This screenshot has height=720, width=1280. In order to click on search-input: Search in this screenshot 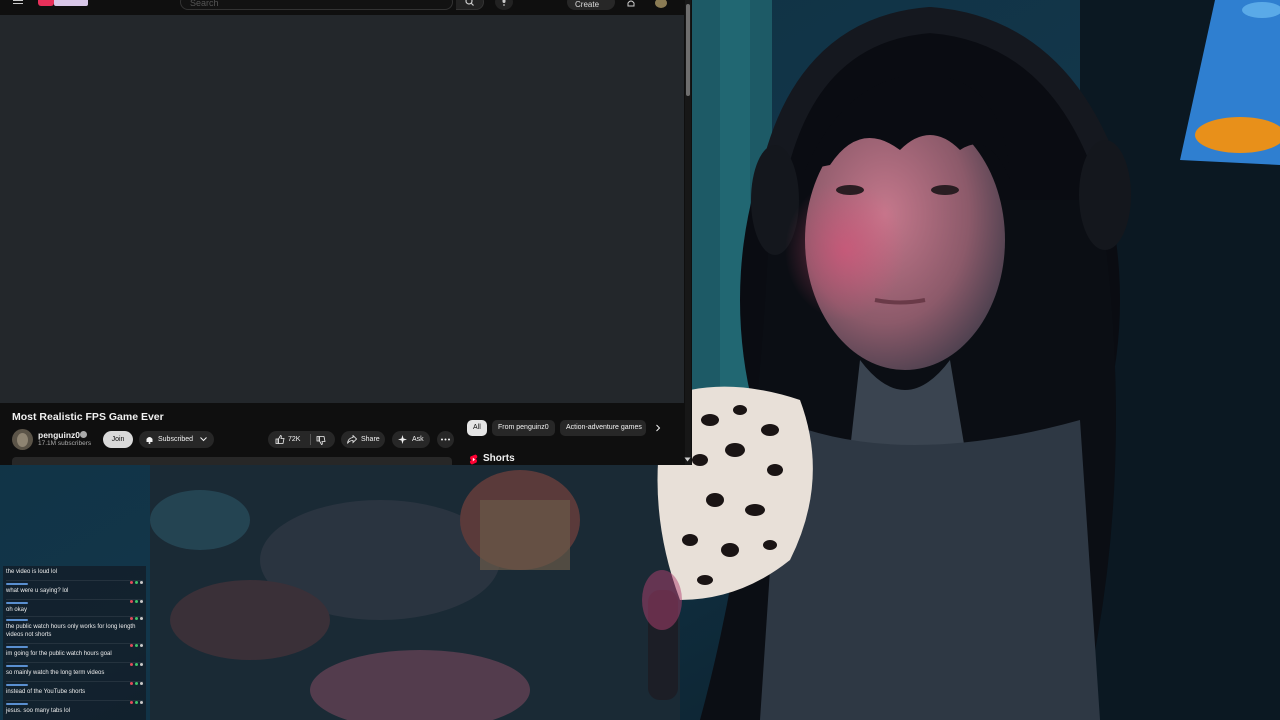, I will do `click(316, 5)`.